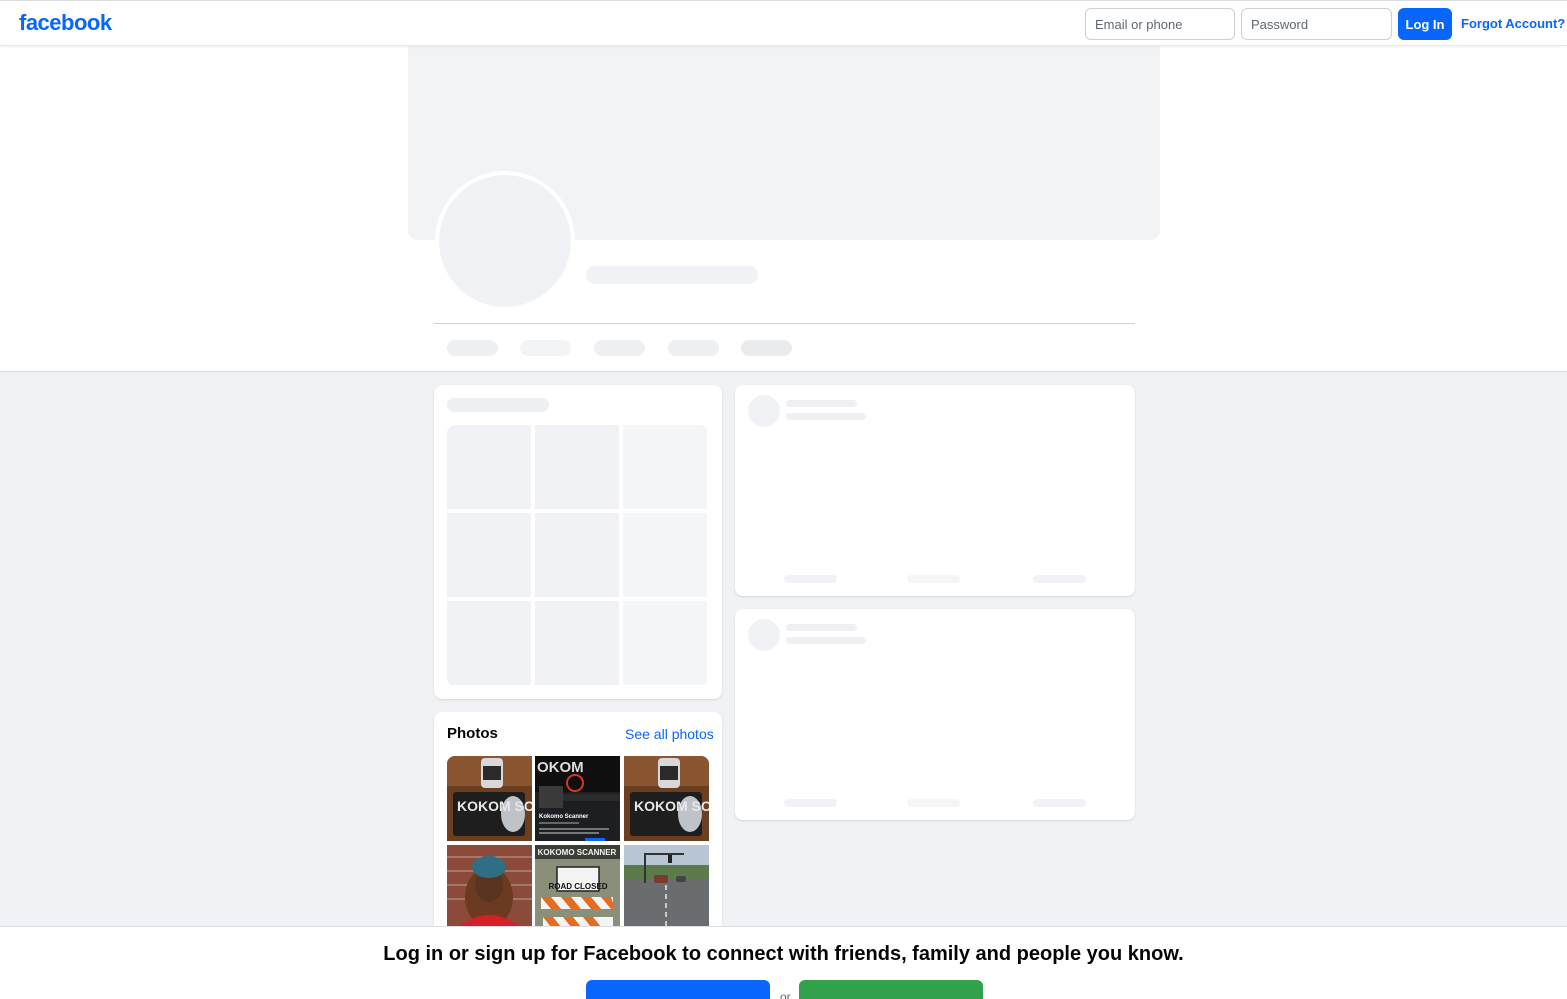 The width and height of the screenshot is (1567, 999). Describe the element at coordinates (669, 734) in the screenshot. I see `see-all-photos-link: See all photos` at that location.